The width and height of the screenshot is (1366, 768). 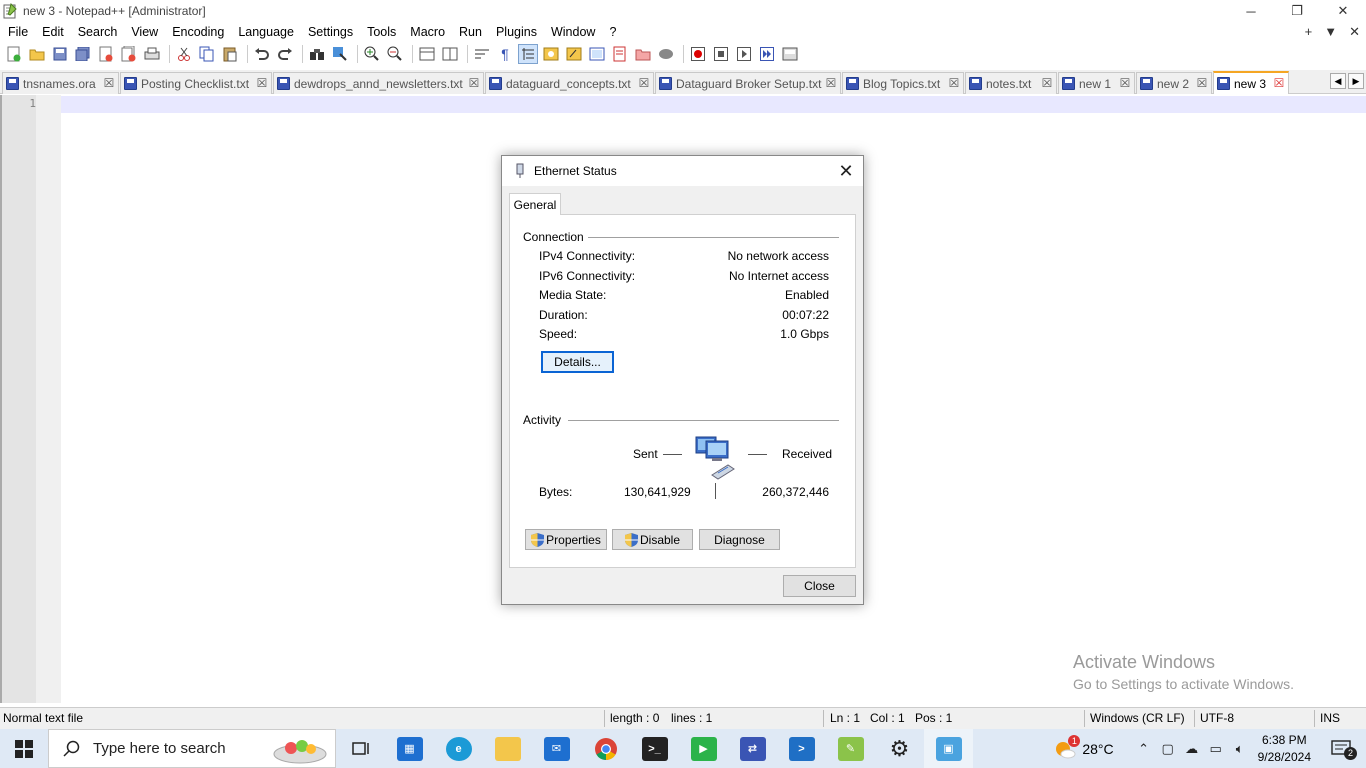 What do you see at coordinates (551, 54) in the screenshot?
I see `doc-map-icon` at bounding box center [551, 54].